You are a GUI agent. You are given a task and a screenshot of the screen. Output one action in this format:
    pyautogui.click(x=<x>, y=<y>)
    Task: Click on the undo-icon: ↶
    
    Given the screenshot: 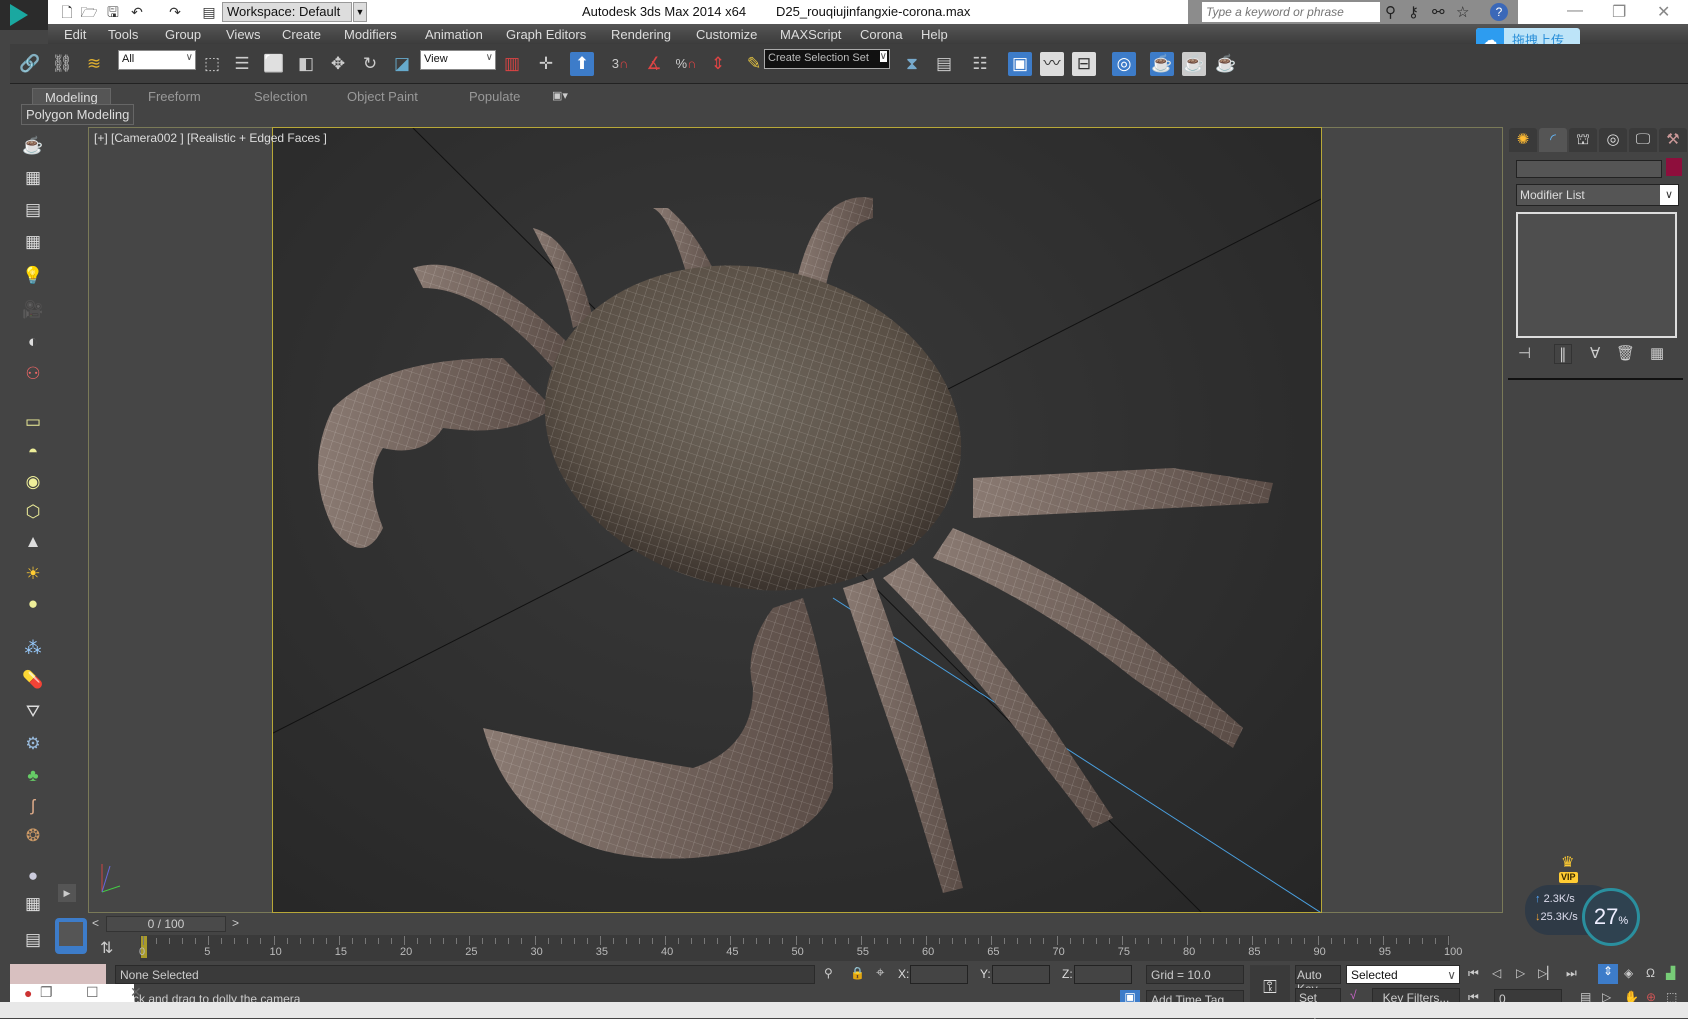 What is the action you would take?
    pyautogui.click(x=137, y=12)
    